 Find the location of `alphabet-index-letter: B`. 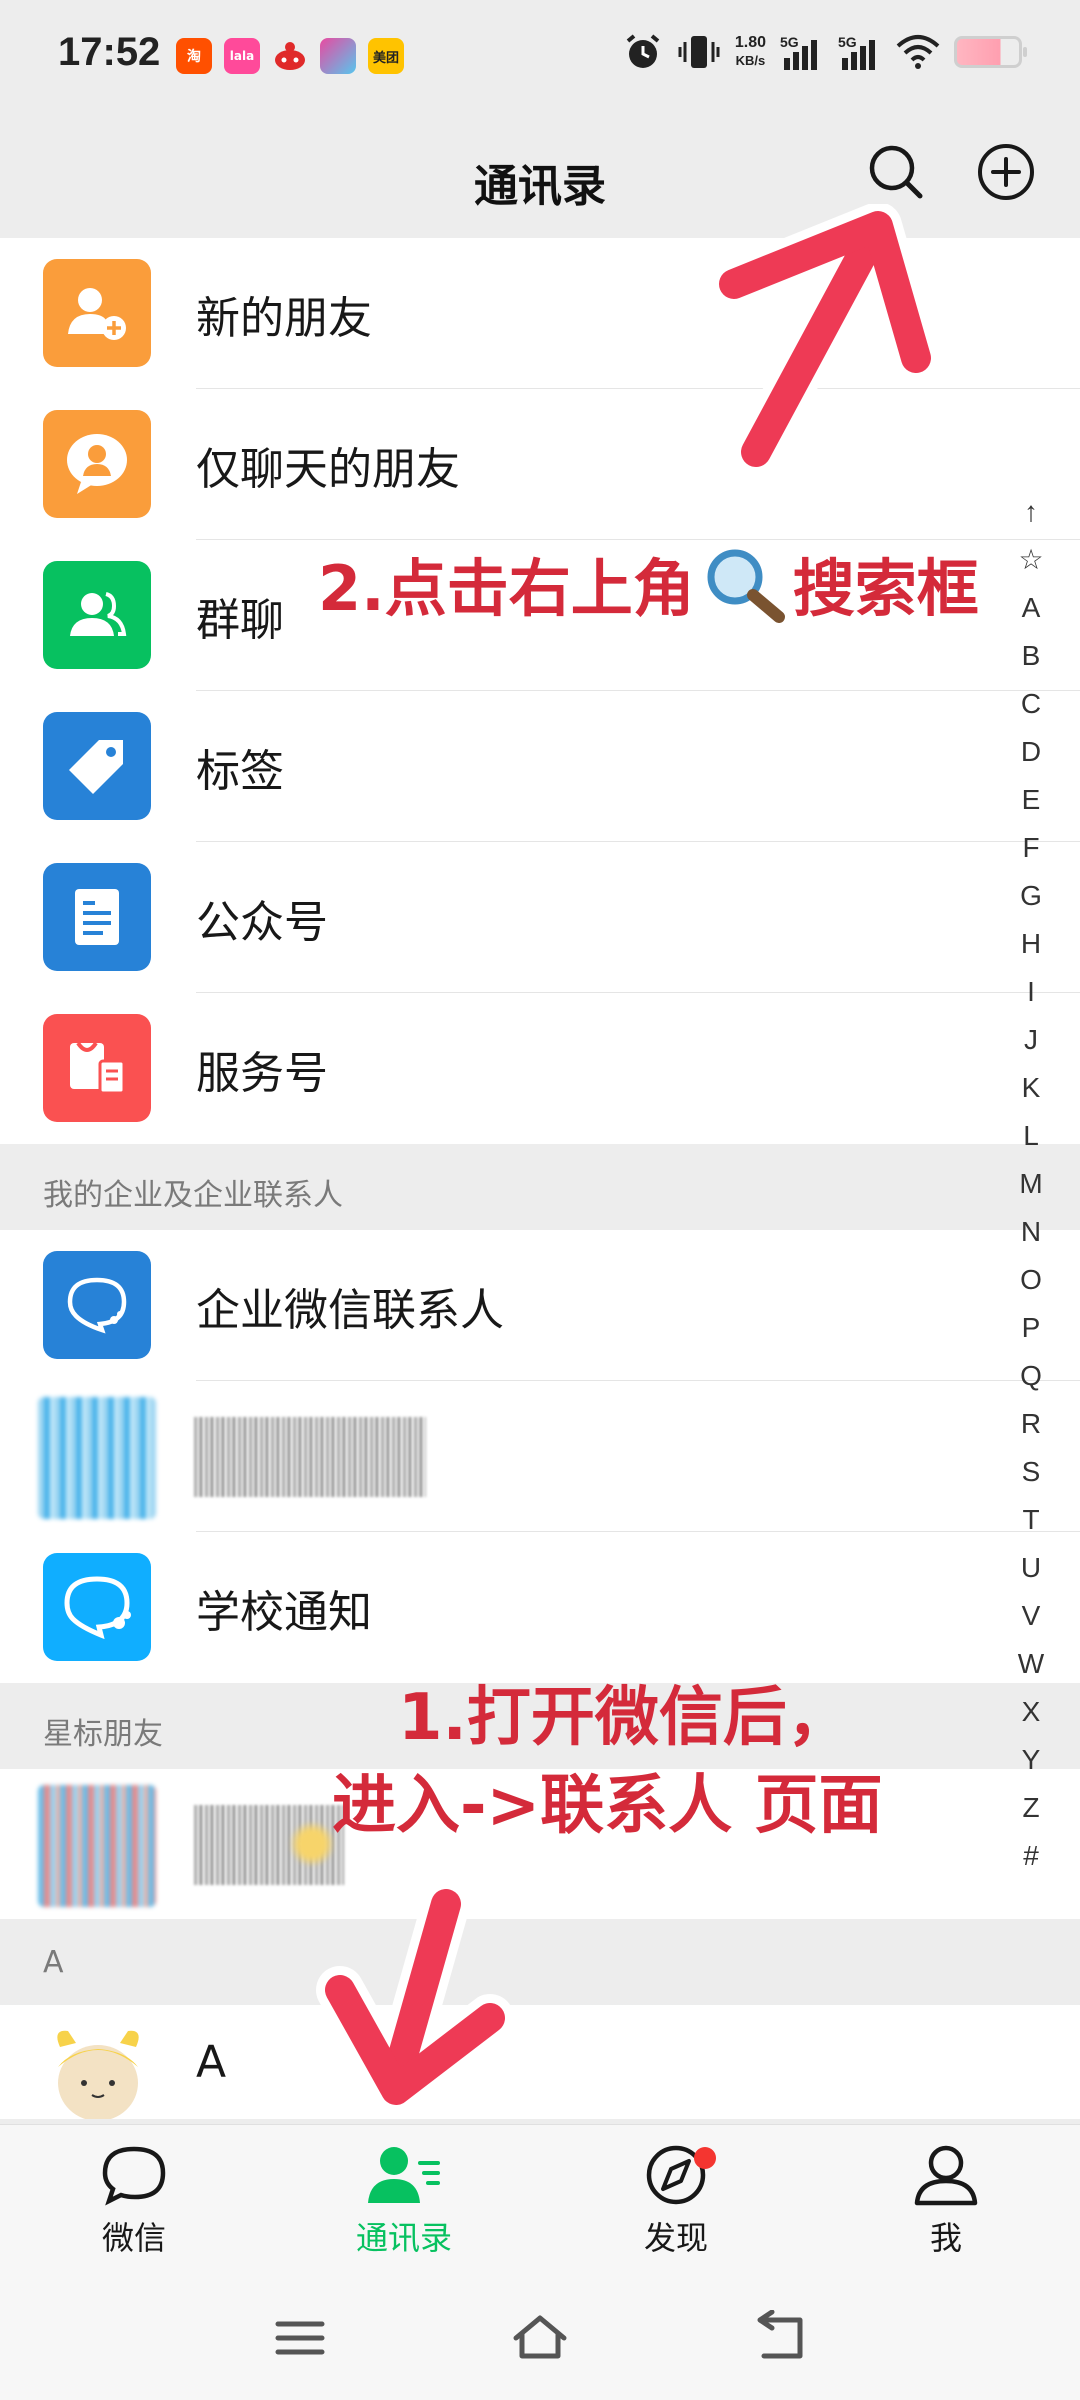

alphabet-index-letter: B is located at coordinates (1031, 656).